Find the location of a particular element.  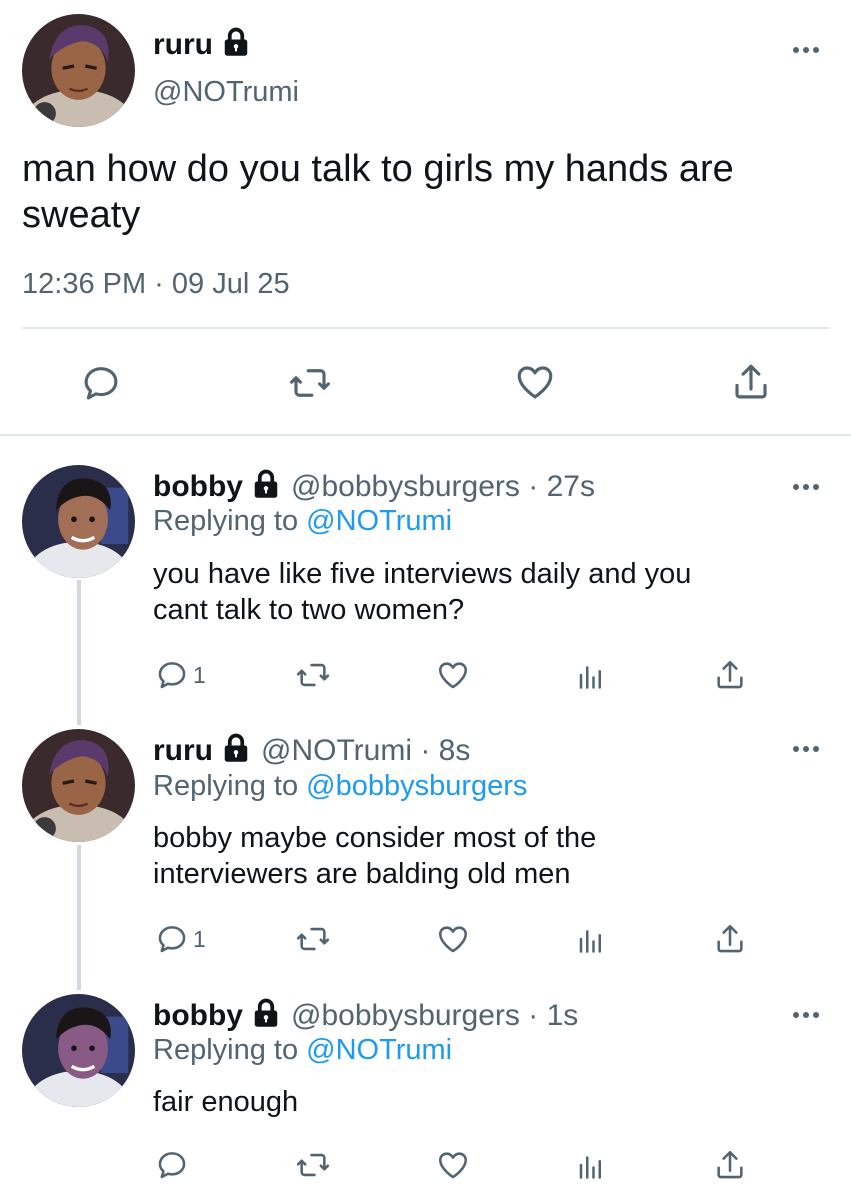

tweet-text-line: sweaty is located at coordinates (81, 215).